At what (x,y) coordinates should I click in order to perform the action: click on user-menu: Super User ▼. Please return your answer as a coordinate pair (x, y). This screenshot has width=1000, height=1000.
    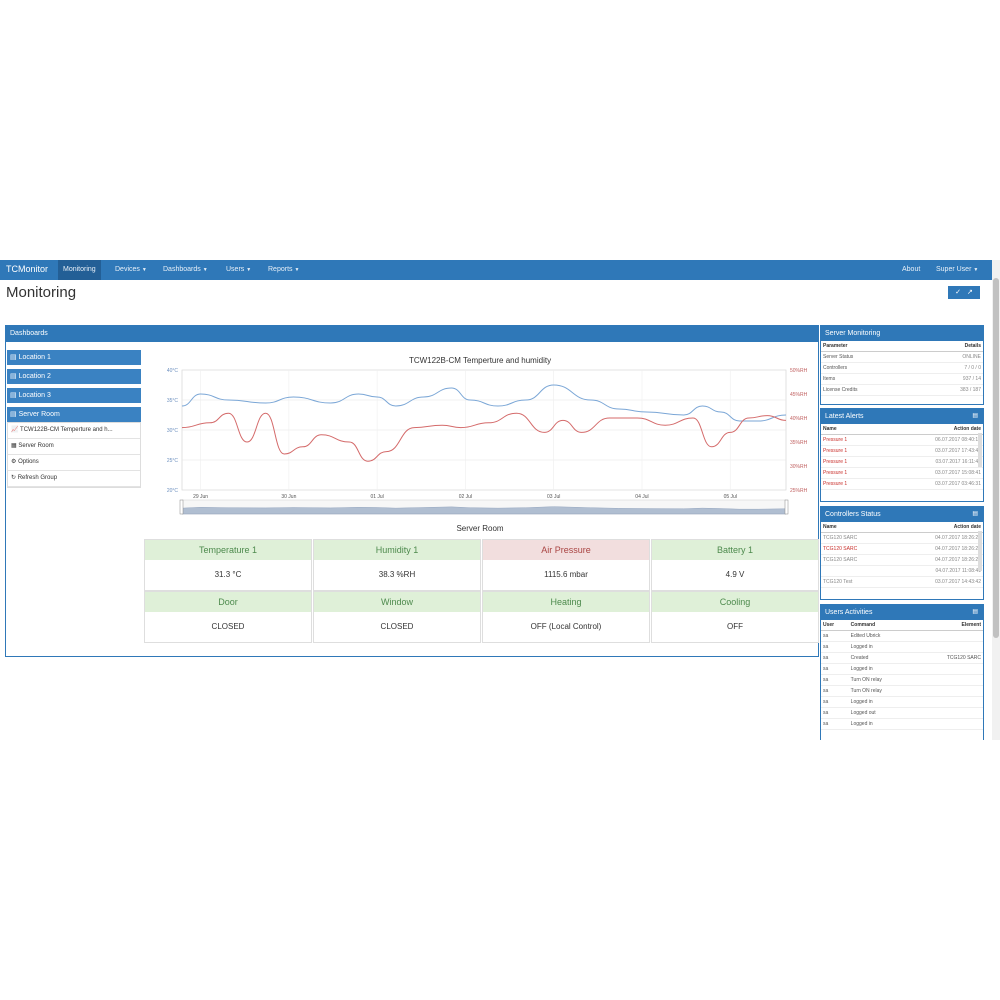
    Looking at the image, I should click on (957, 269).